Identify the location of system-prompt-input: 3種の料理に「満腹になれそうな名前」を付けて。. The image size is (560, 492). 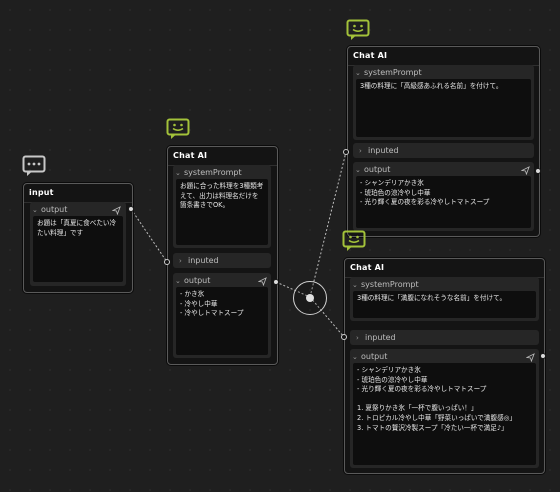
(444, 304).